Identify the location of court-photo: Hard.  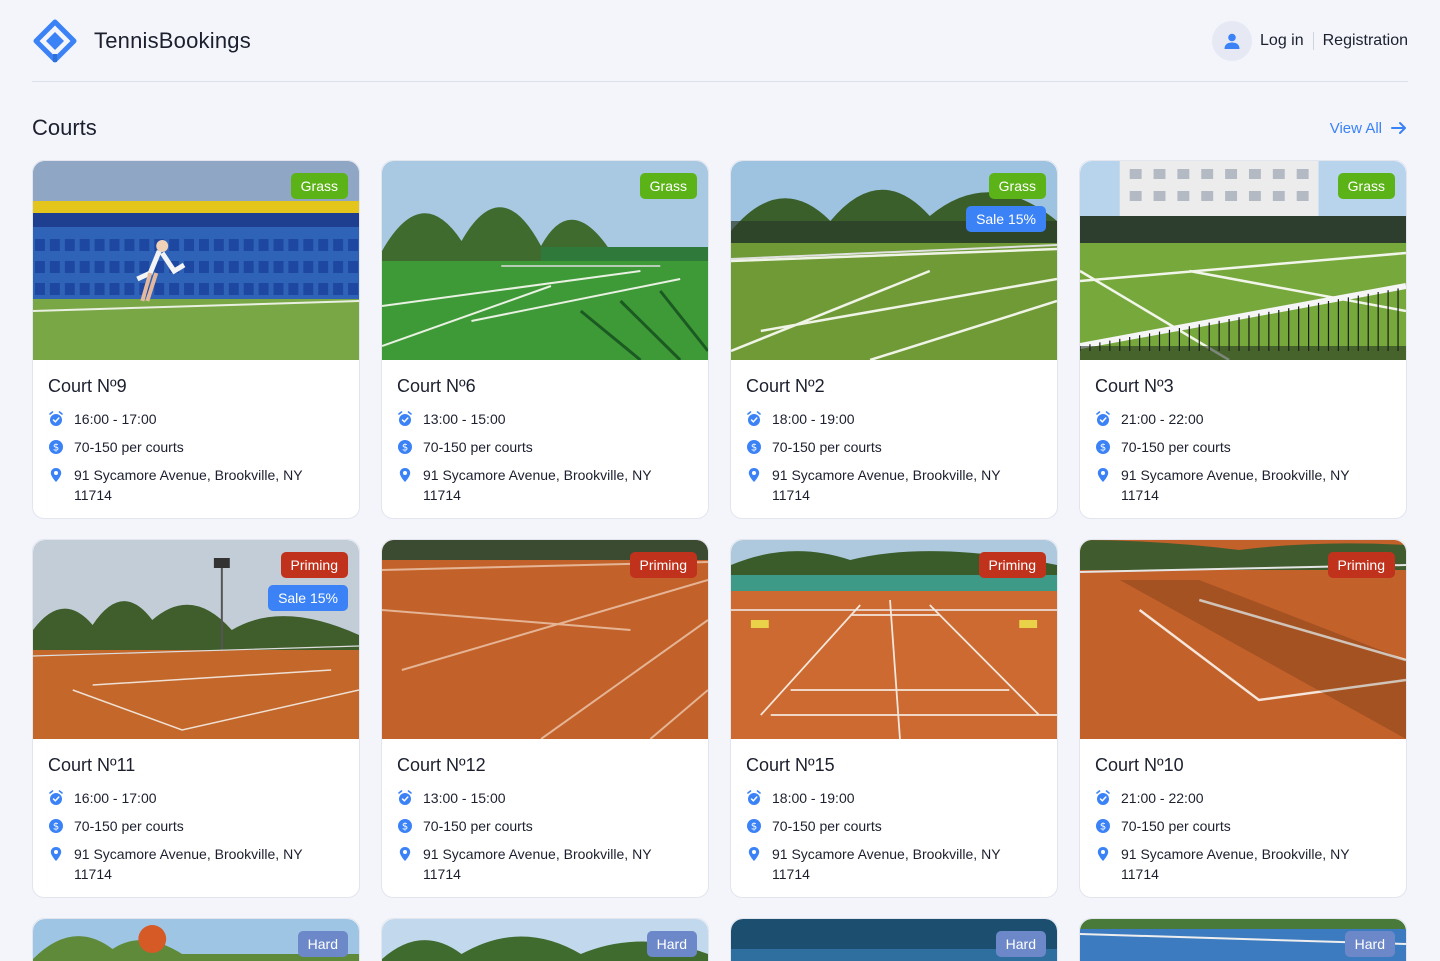
(196, 940).